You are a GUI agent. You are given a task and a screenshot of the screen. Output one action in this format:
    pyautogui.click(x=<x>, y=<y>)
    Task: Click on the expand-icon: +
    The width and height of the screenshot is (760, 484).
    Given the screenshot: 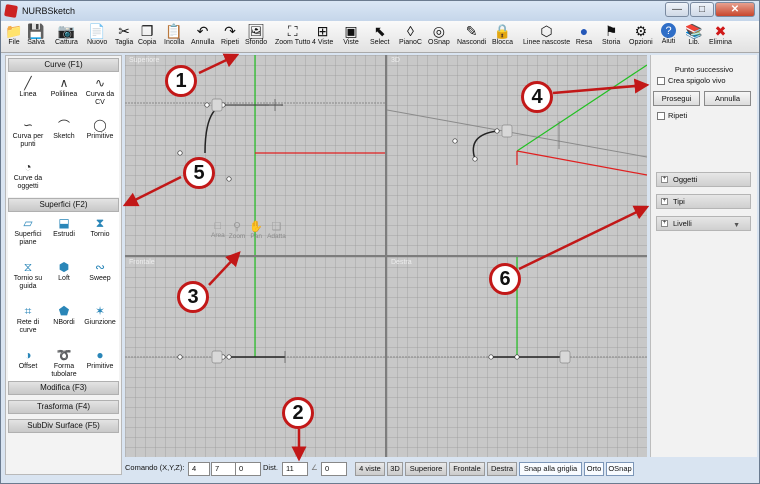 What is the action you would take?
    pyautogui.click(x=664, y=179)
    